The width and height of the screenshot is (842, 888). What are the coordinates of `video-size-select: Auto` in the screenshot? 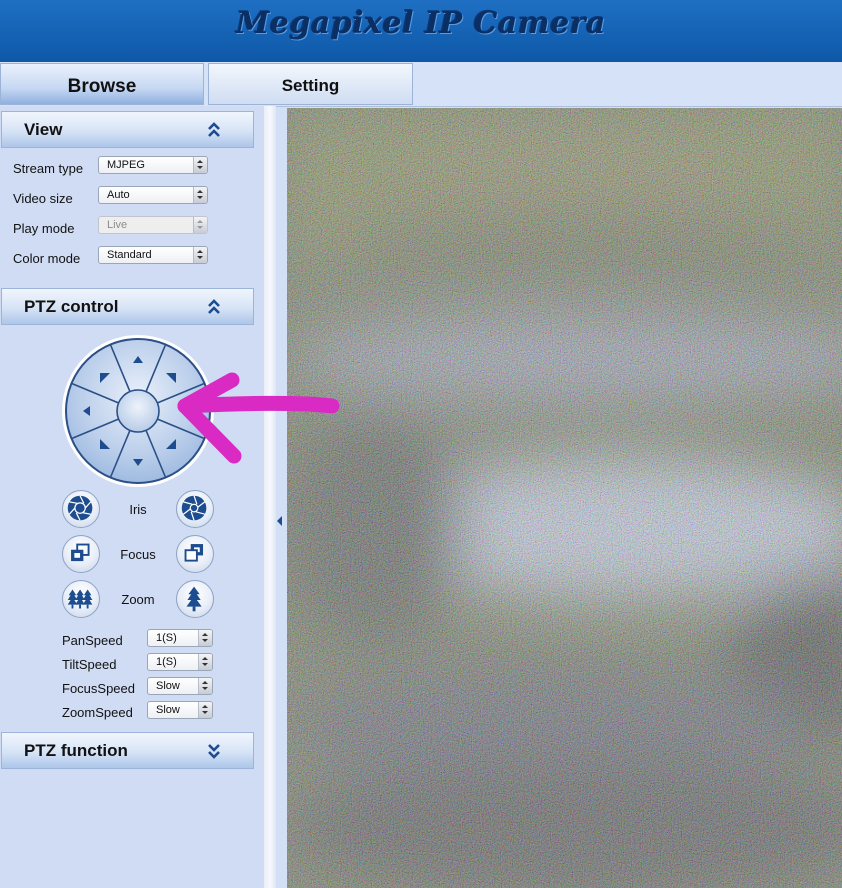 It's located at (153, 195).